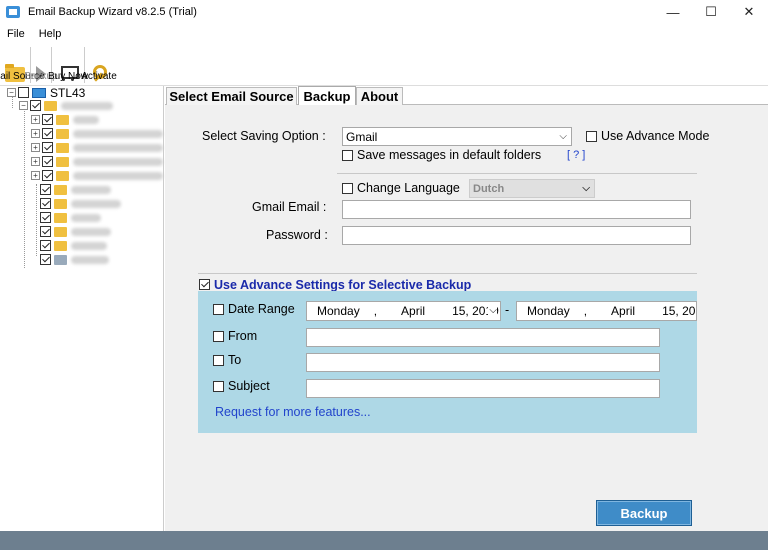 The height and width of the screenshot is (550, 768). Describe the element at coordinates (249, 386) in the screenshot. I see `subject-label: Subject` at that location.